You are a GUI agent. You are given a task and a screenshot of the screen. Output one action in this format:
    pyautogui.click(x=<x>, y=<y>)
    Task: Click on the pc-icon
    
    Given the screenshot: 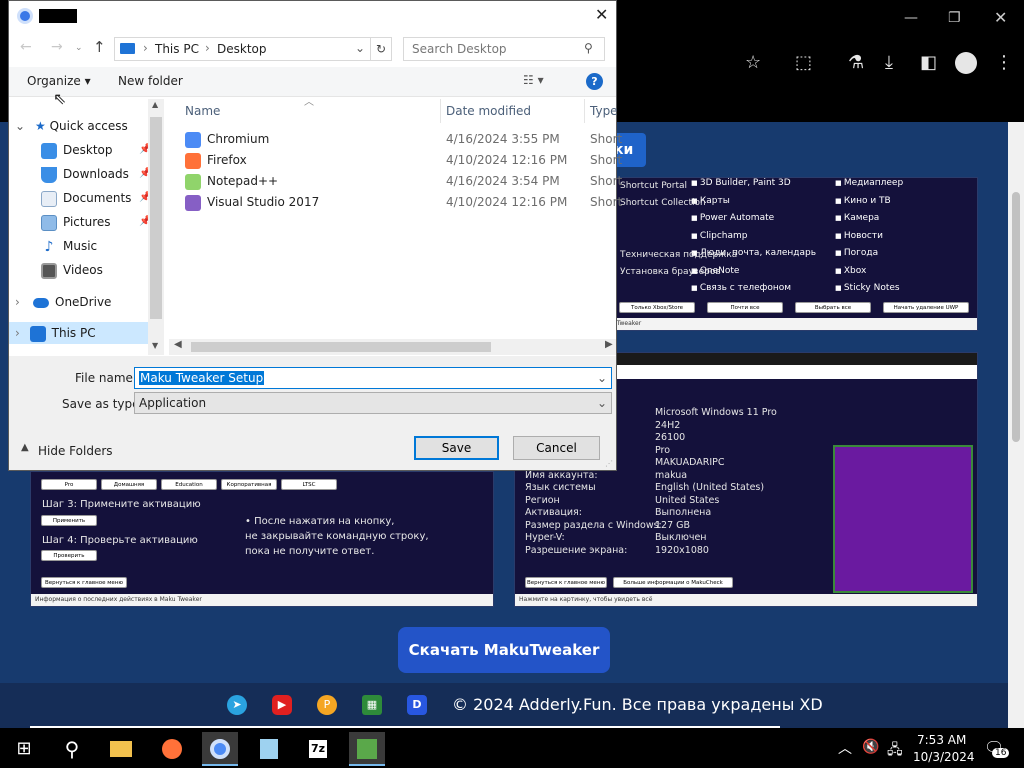 What is the action you would take?
    pyautogui.click(x=37, y=333)
    